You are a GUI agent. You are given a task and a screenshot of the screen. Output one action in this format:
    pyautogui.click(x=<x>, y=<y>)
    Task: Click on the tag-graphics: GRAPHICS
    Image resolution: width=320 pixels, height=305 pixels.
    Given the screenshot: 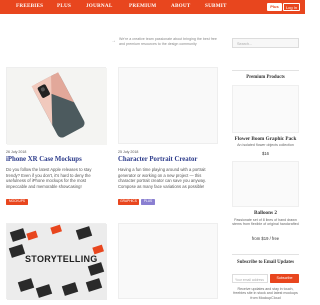 What is the action you would take?
    pyautogui.click(x=128, y=202)
    